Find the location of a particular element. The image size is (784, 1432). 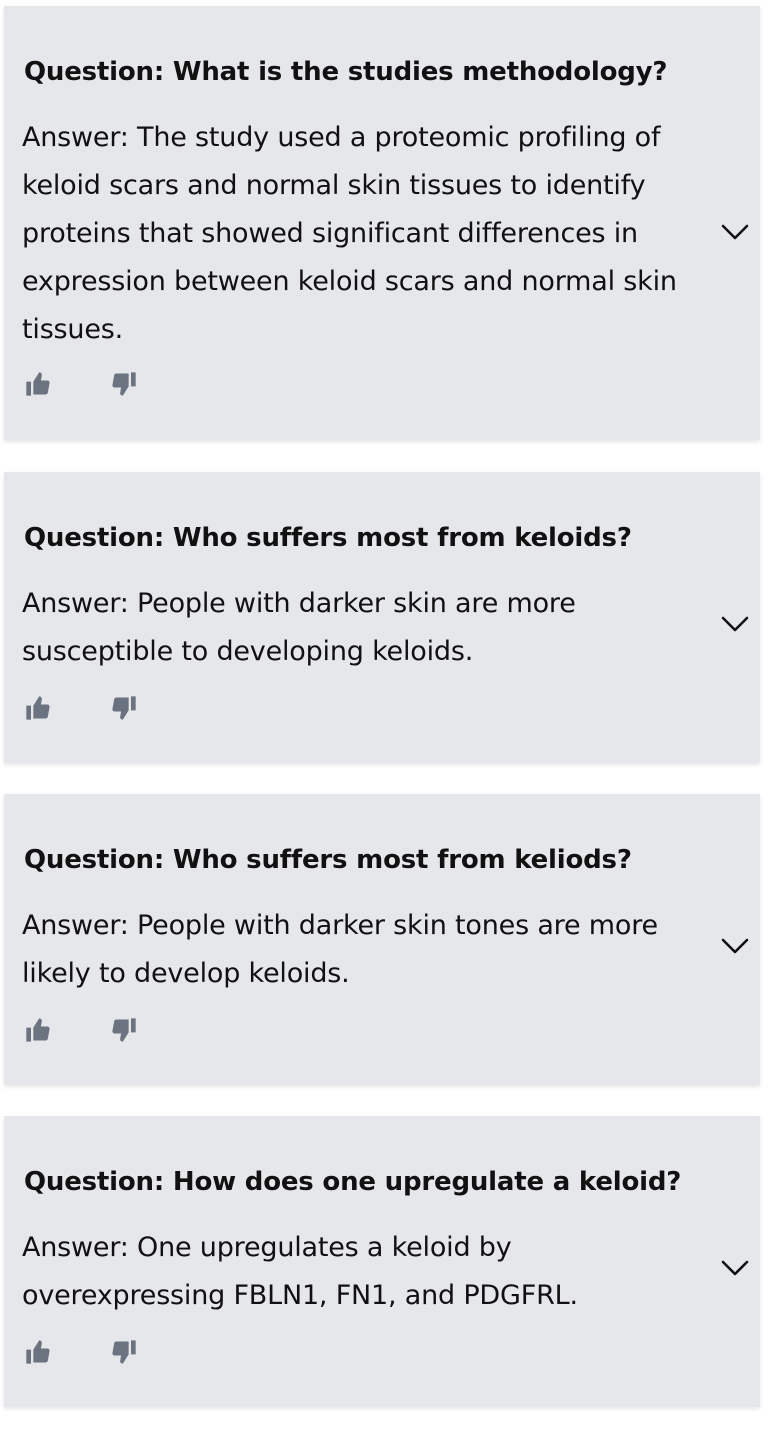

question-text: Question: Who suffers most from keloids? is located at coordinates (328, 538).